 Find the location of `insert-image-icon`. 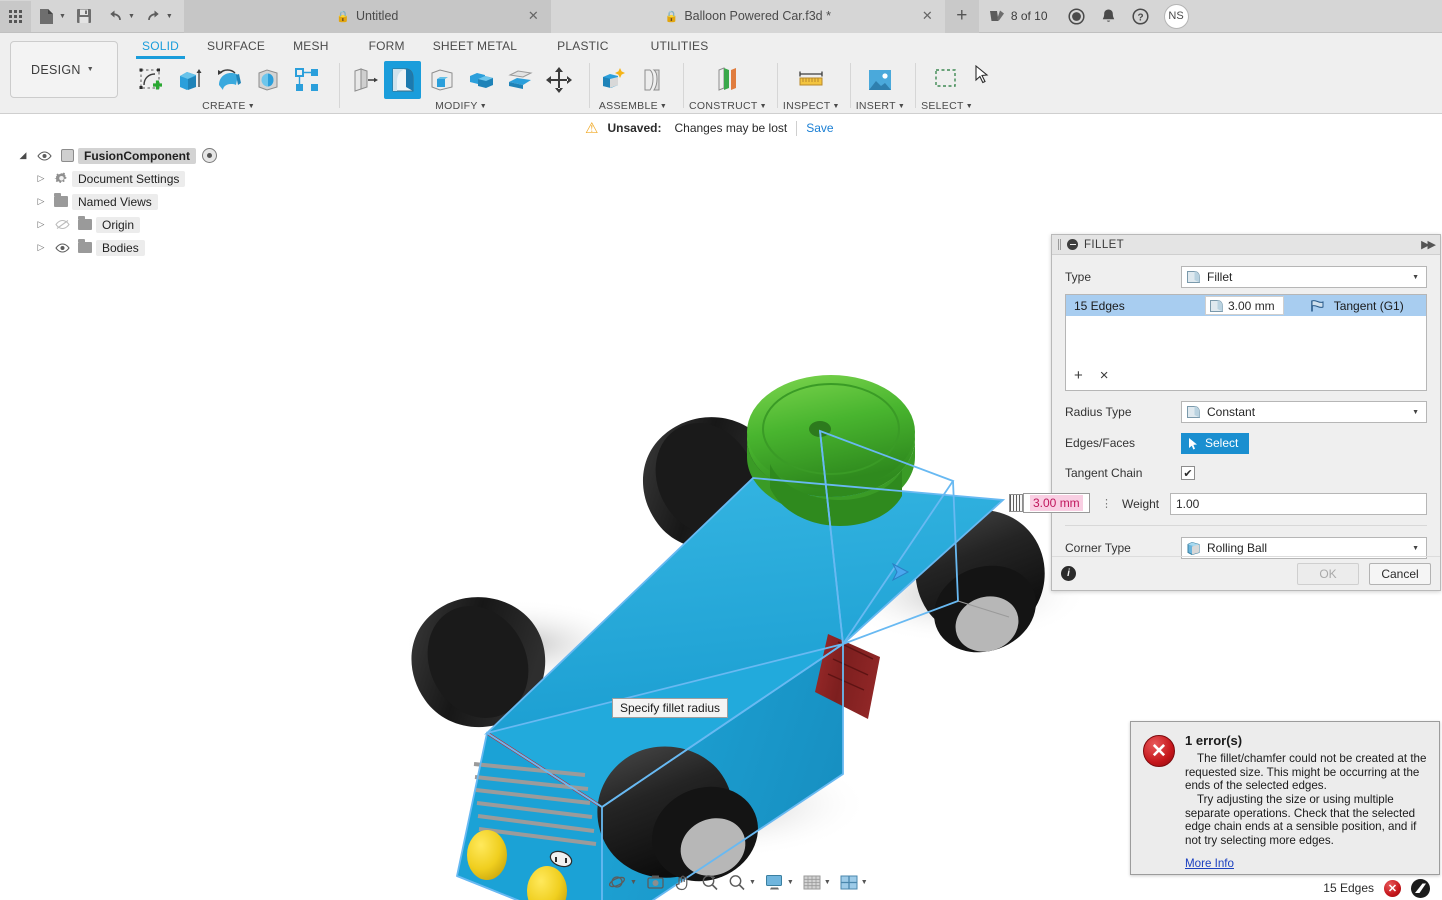

insert-image-icon is located at coordinates (880, 80).